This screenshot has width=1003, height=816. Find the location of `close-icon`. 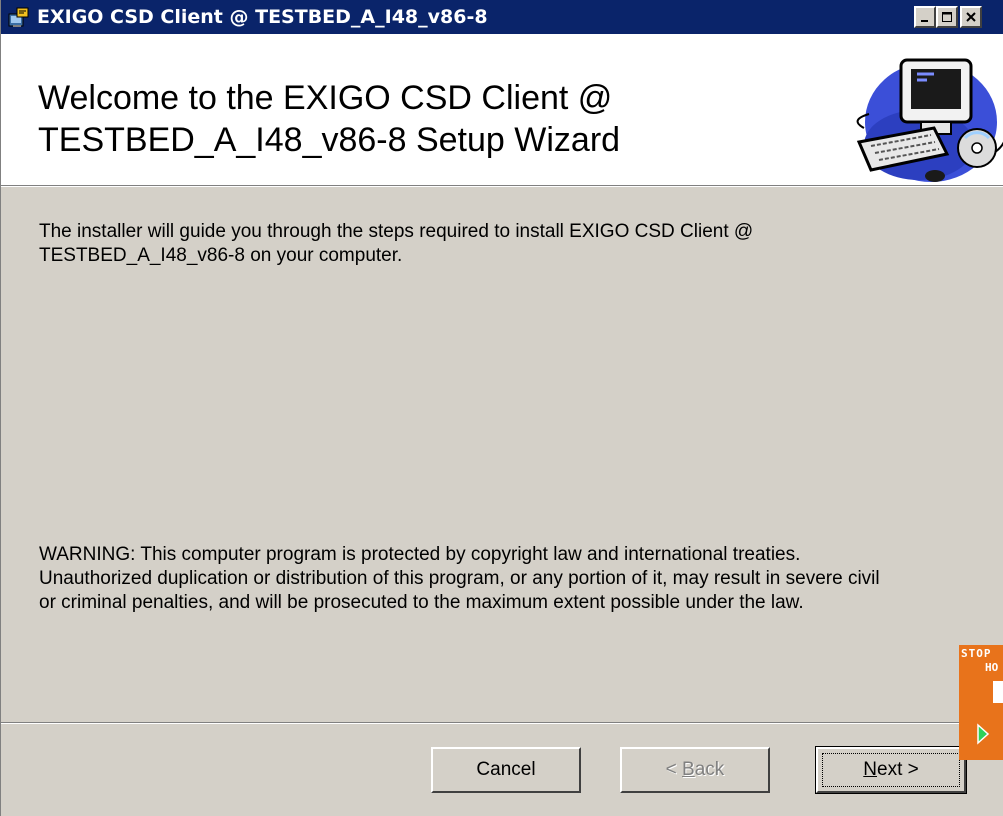

close-icon is located at coordinates (971, 17).